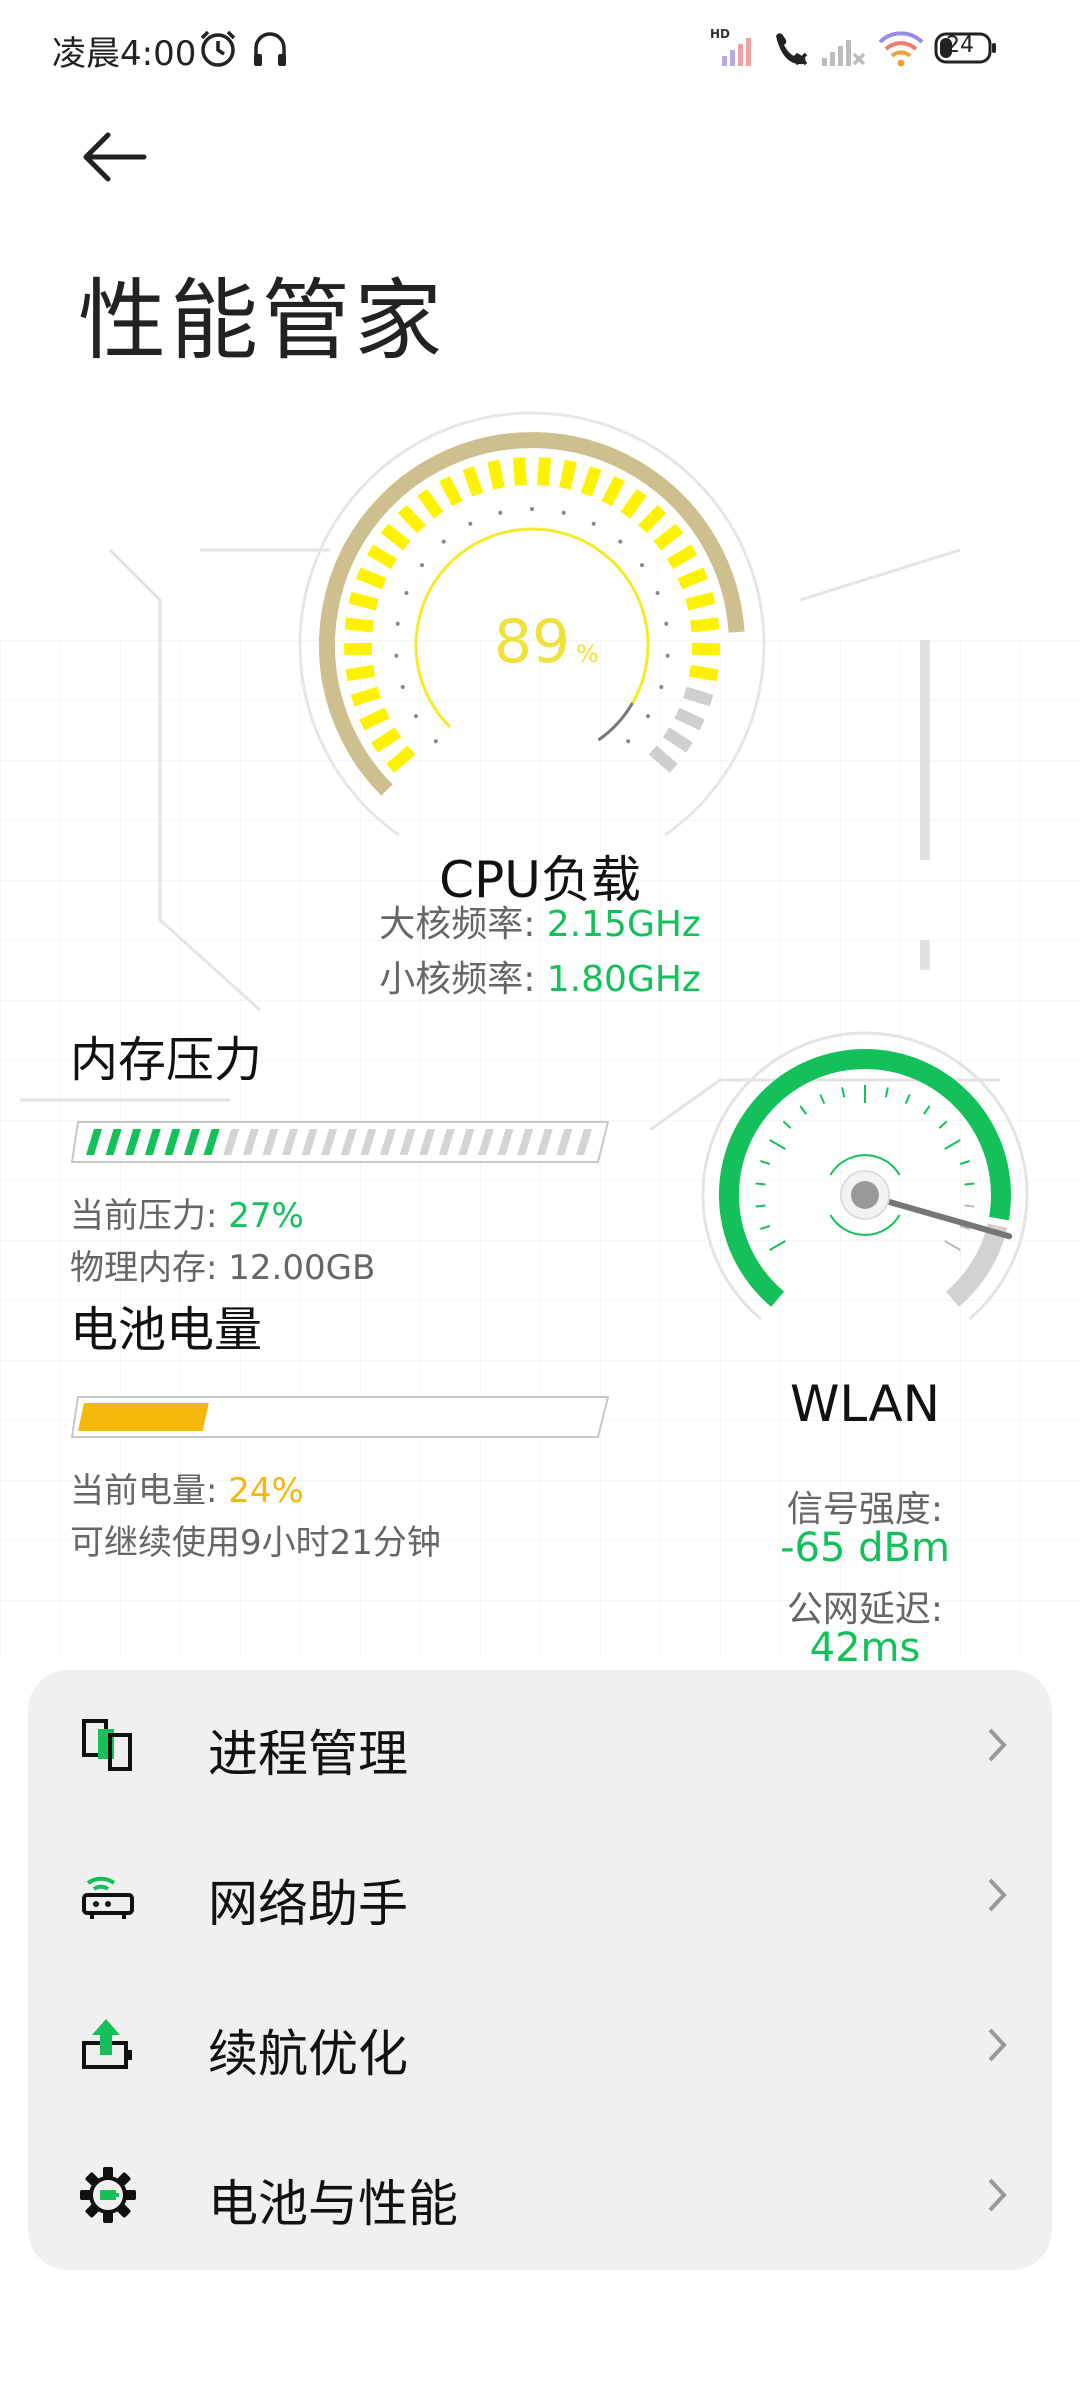 Image resolution: width=1080 pixels, height=2400 pixels. I want to click on page-title: 性能管家, so click(262, 320).